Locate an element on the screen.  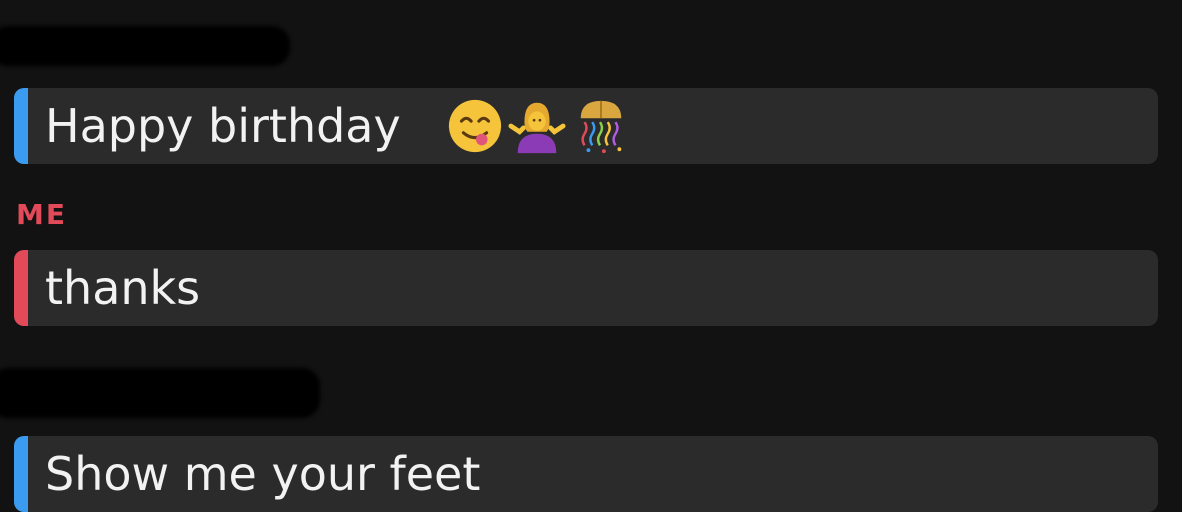
woman-shrugging-icon is located at coordinates (537, 128).